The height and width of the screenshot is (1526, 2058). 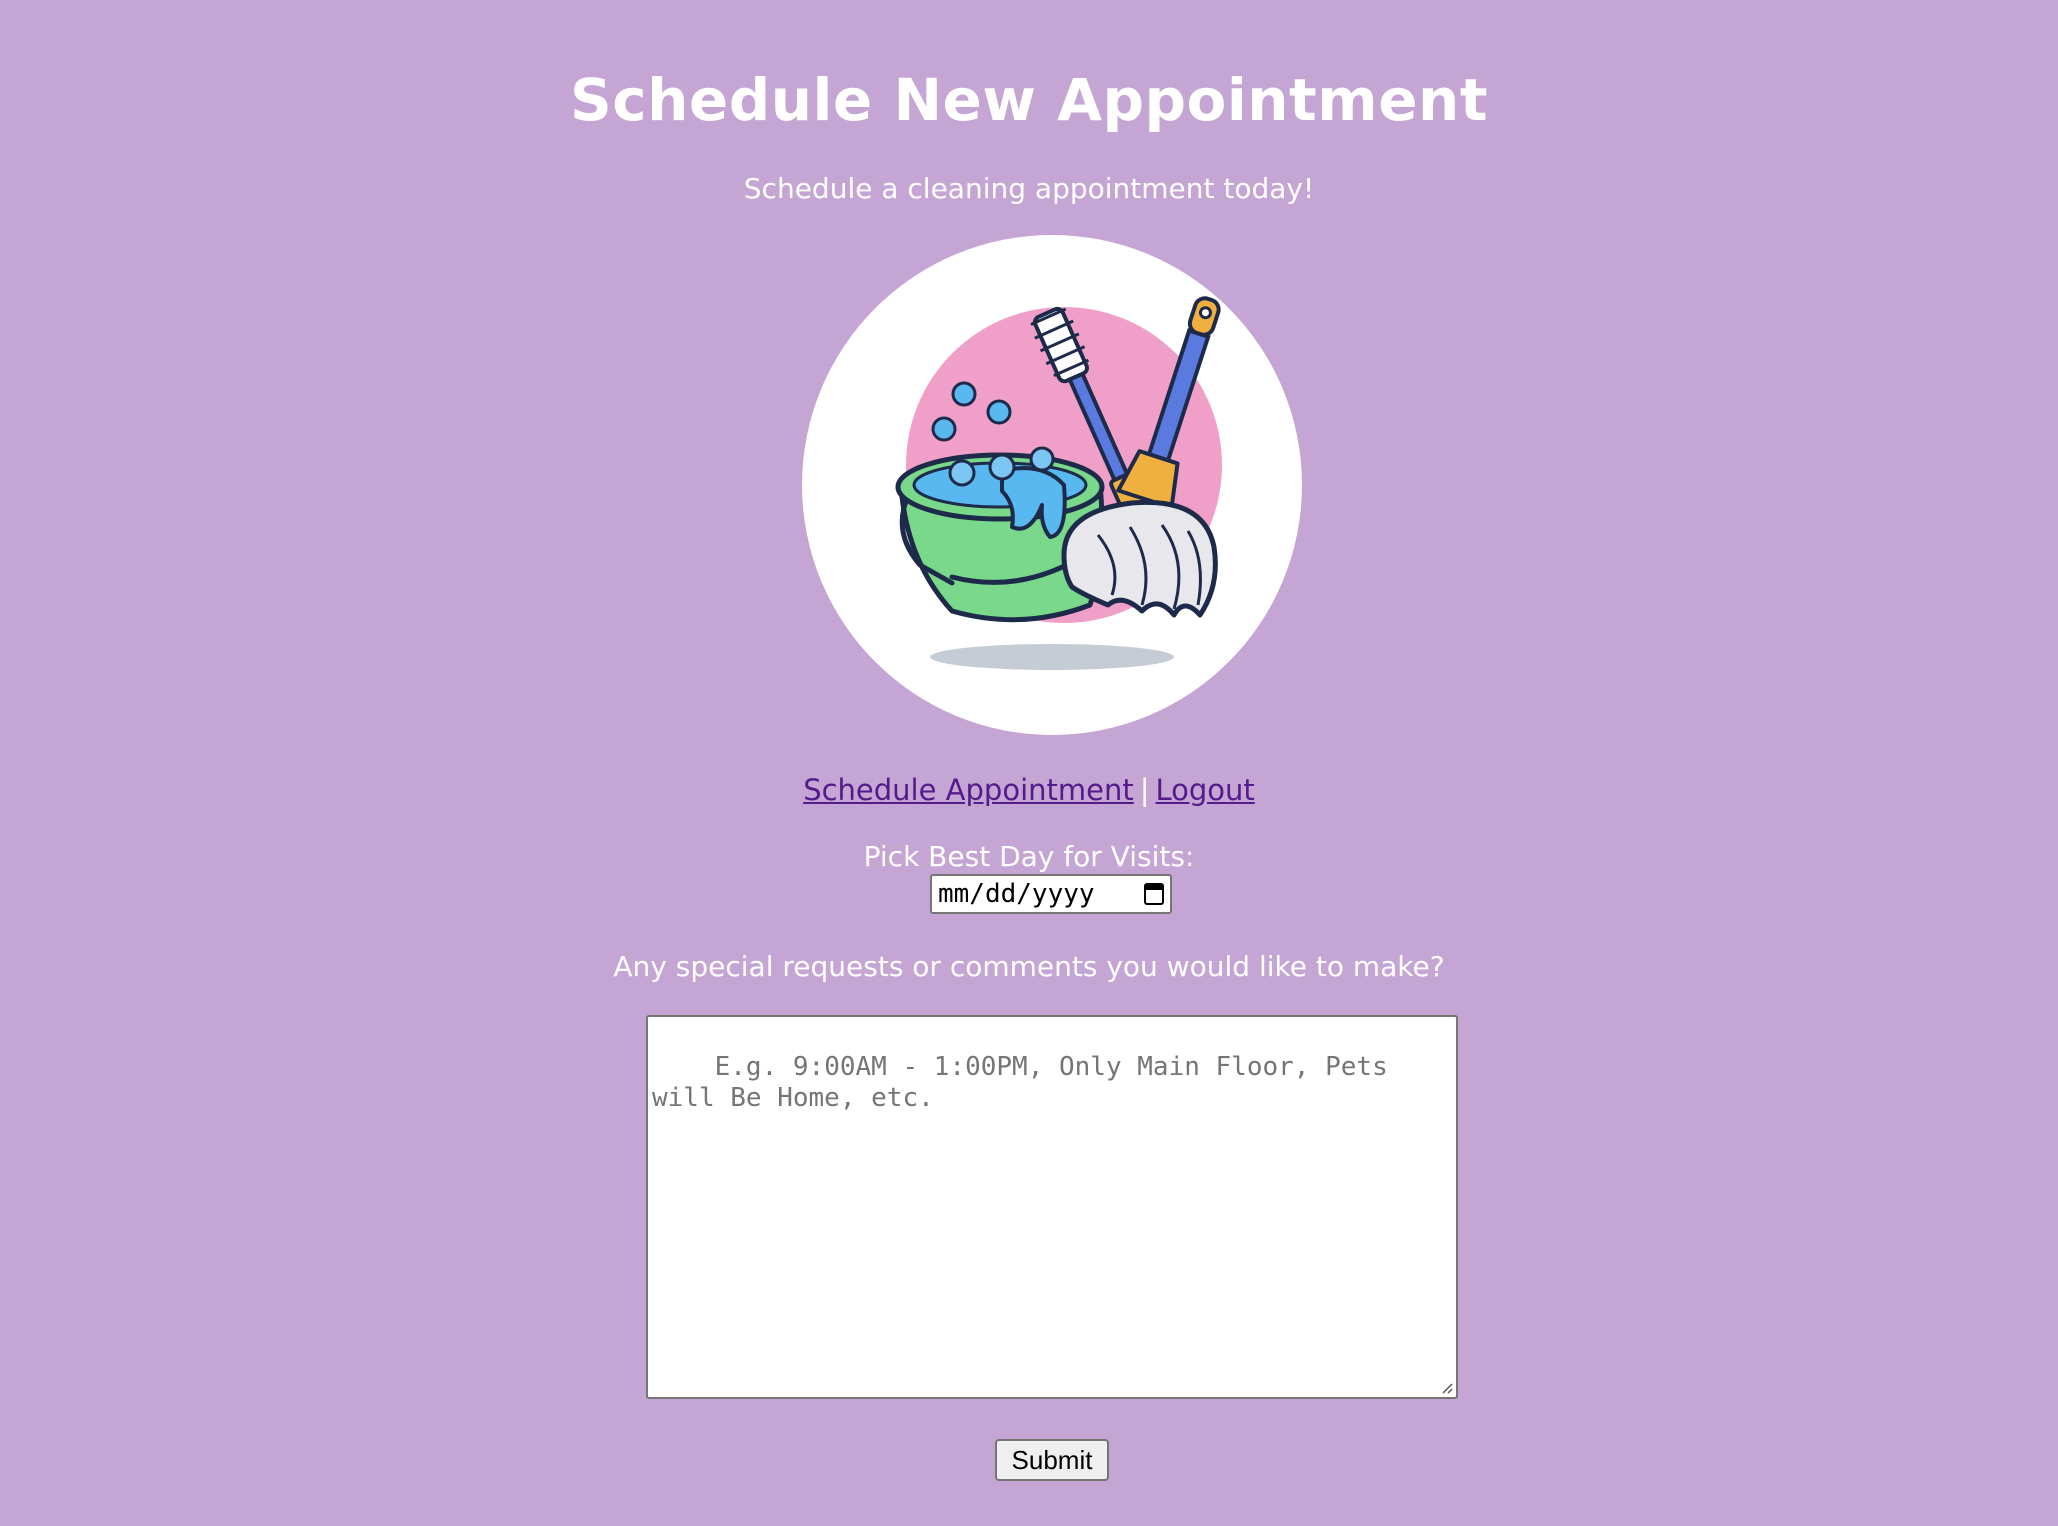 I want to click on page-subtitle: Schedule a cleaning appointment today!, so click(x=1029, y=188).